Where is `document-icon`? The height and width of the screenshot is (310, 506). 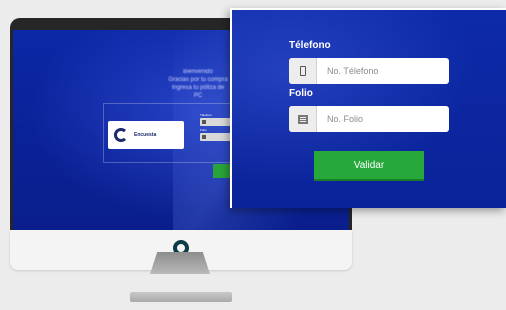
document-icon is located at coordinates (303, 119).